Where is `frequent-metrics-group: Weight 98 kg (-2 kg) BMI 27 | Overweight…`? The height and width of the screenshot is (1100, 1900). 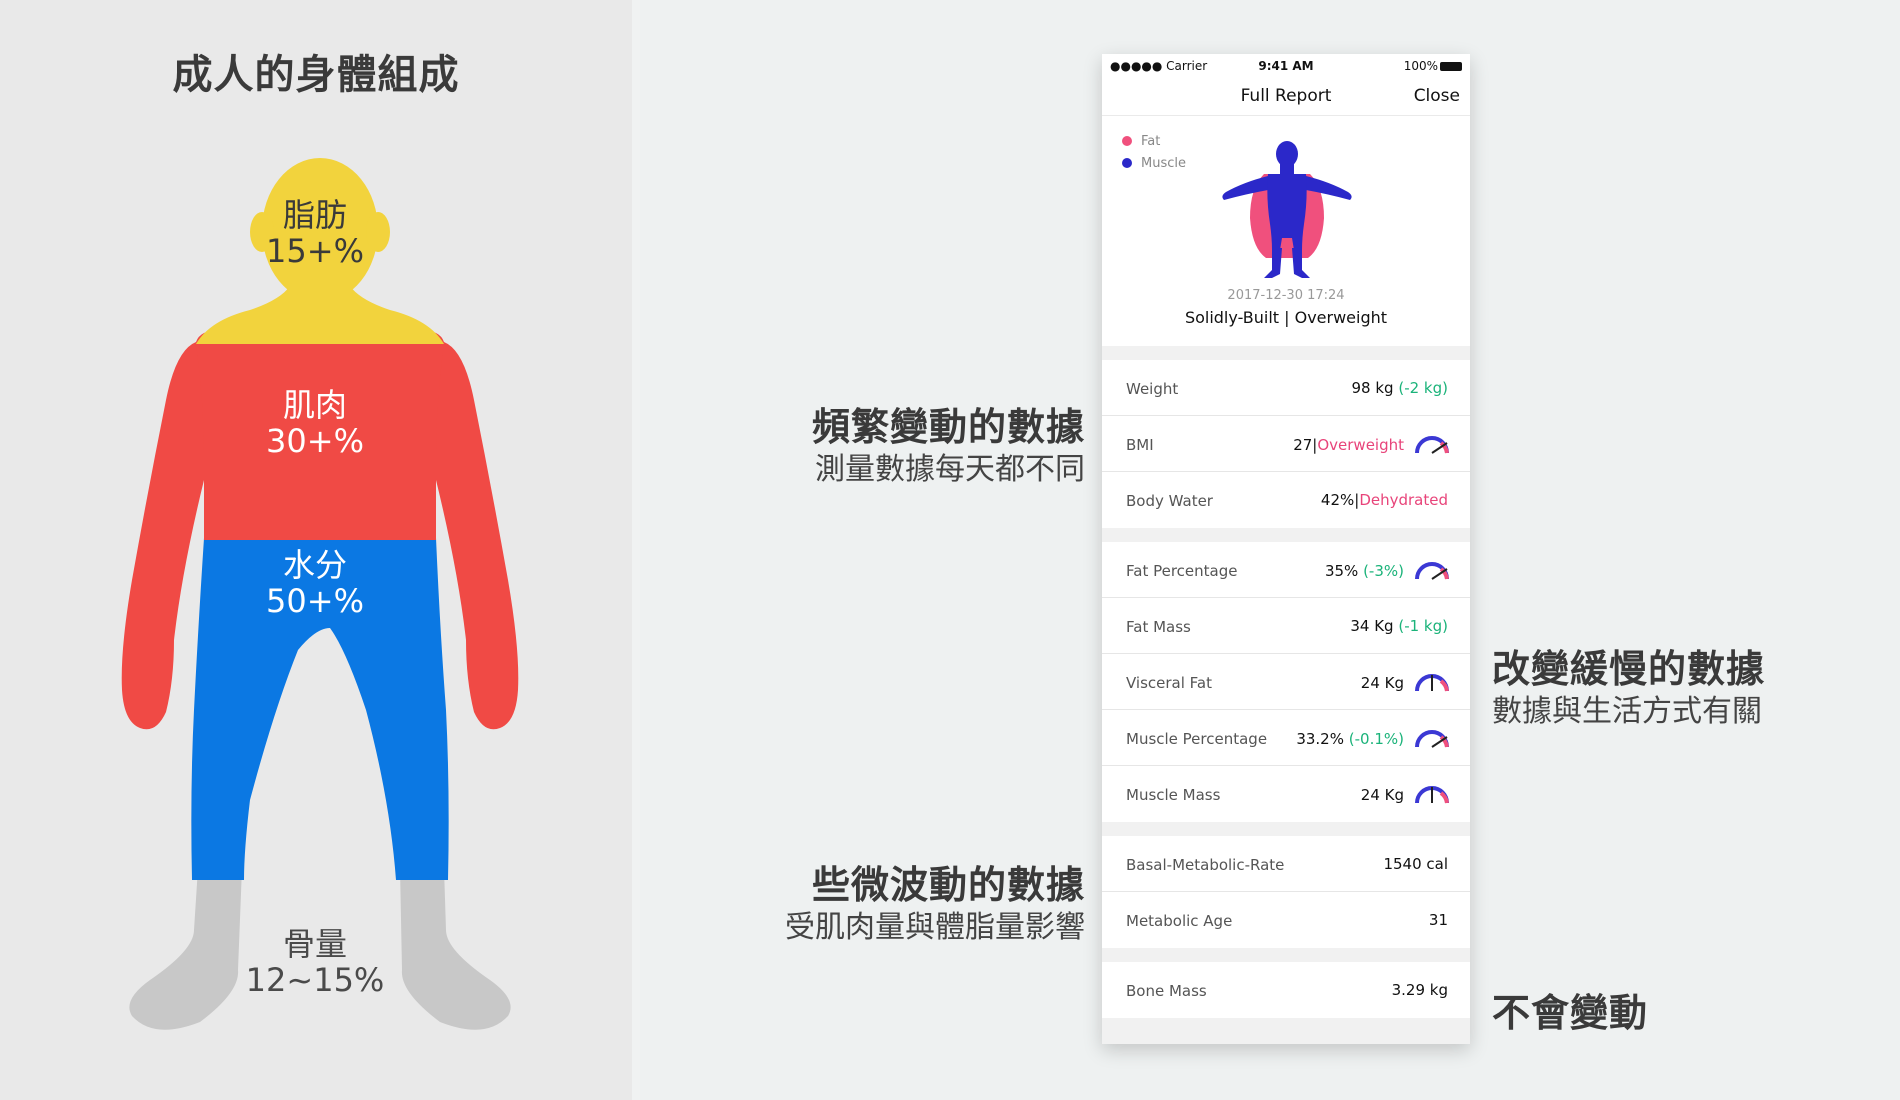
frequent-metrics-group: Weight 98 kg (-2 kg) BMI 27 | Overweight… is located at coordinates (1286, 444).